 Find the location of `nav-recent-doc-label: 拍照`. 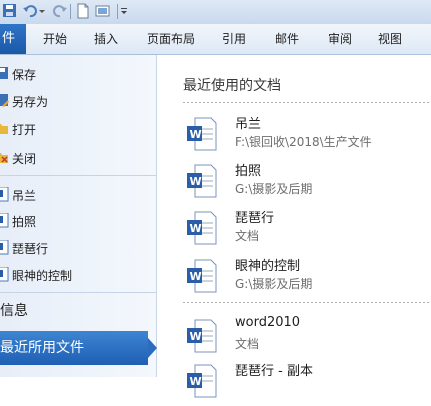

nav-recent-doc-label: 拍照 is located at coordinates (24, 222).